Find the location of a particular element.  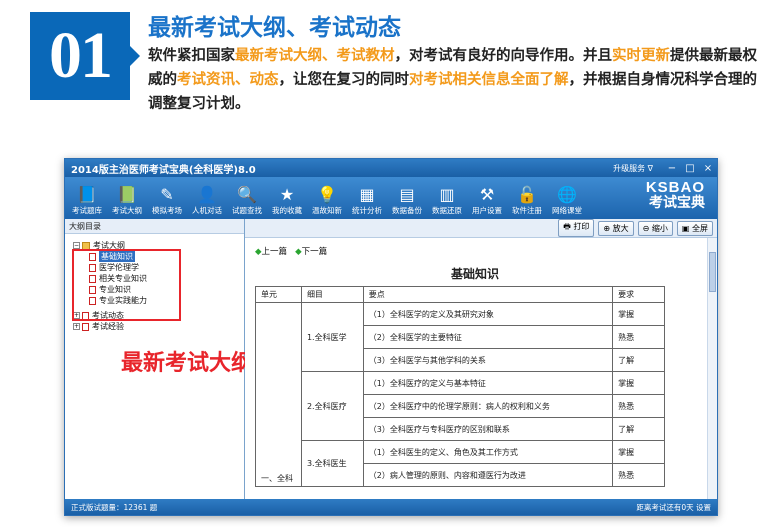

toolbar-label: 考试大纲 is located at coordinates (127, 210).